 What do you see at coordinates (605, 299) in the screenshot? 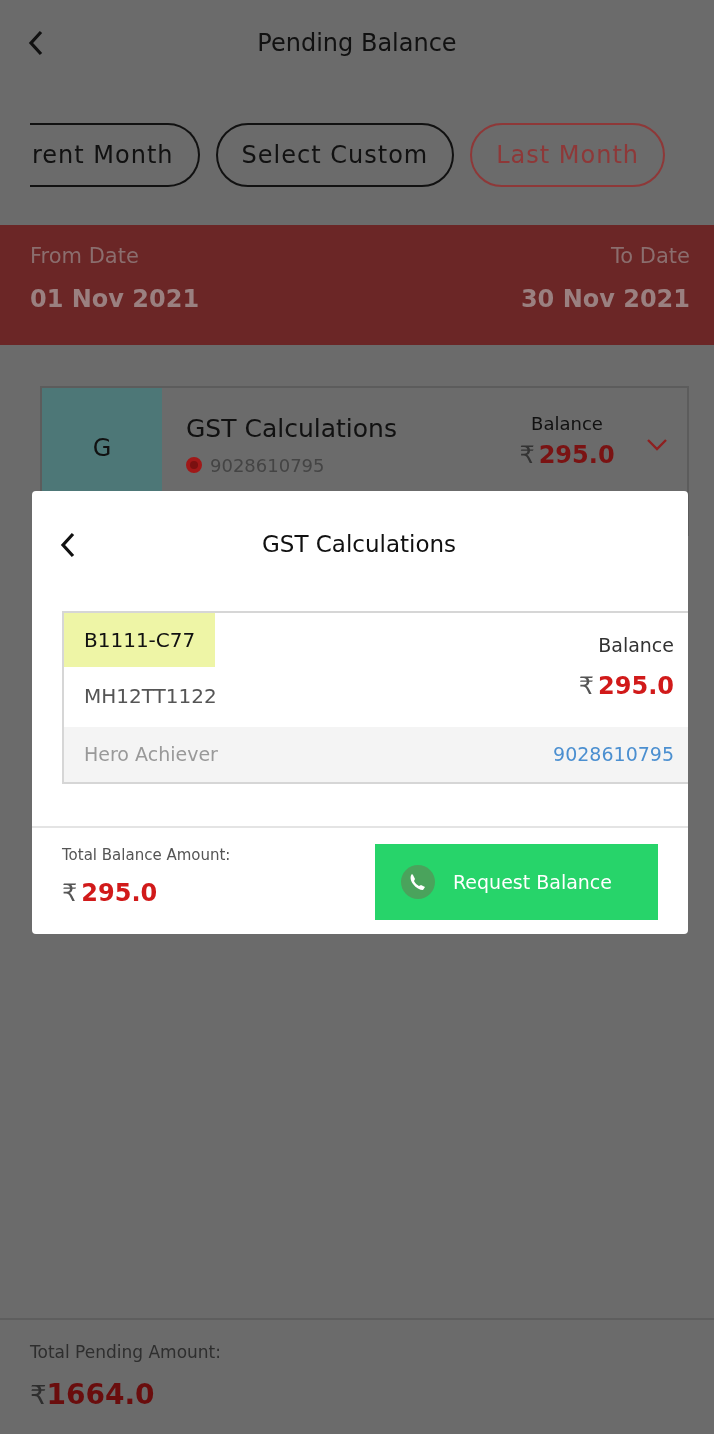
I see `to-date-value: 30 Nov 2021` at bounding box center [605, 299].